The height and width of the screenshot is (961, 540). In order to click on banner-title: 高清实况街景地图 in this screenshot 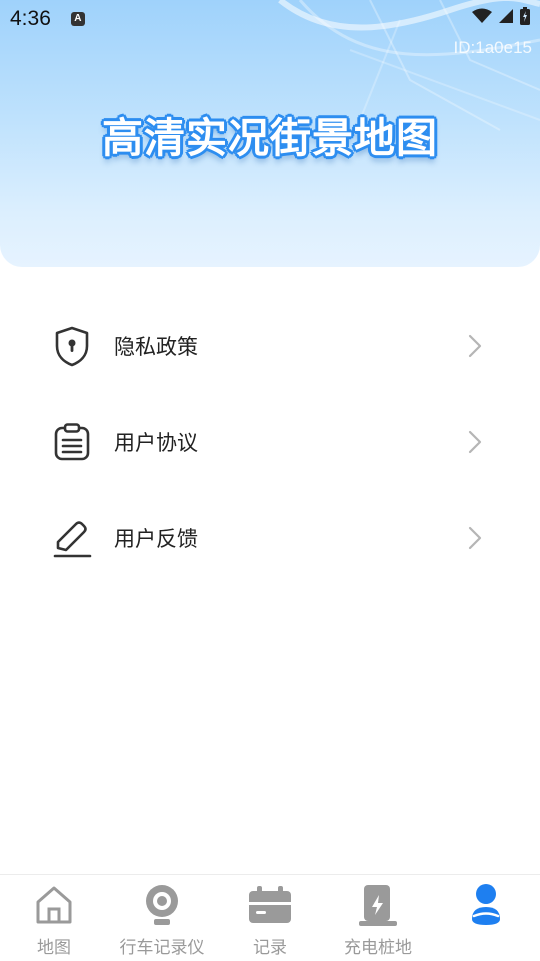, I will do `click(270, 138)`.